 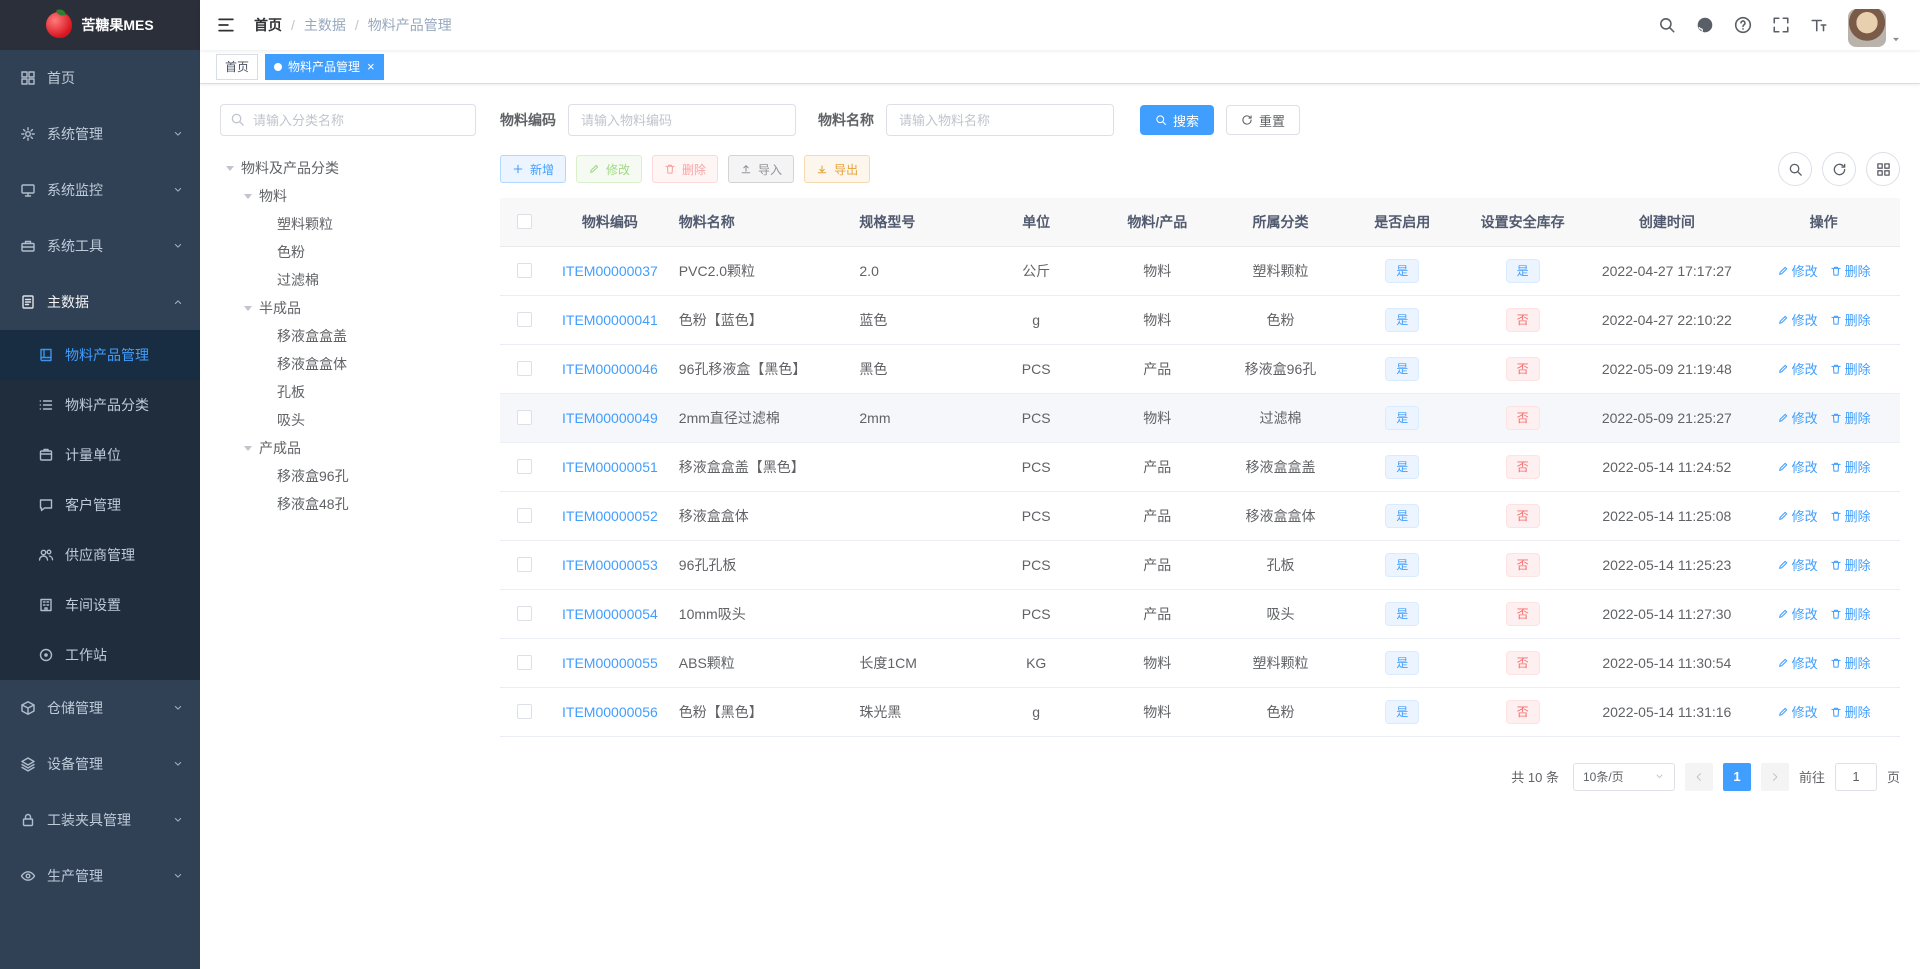 What do you see at coordinates (348, 168) in the screenshot?
I see `tree-node: 物料及产品分类` at bounding box center [348, 168].